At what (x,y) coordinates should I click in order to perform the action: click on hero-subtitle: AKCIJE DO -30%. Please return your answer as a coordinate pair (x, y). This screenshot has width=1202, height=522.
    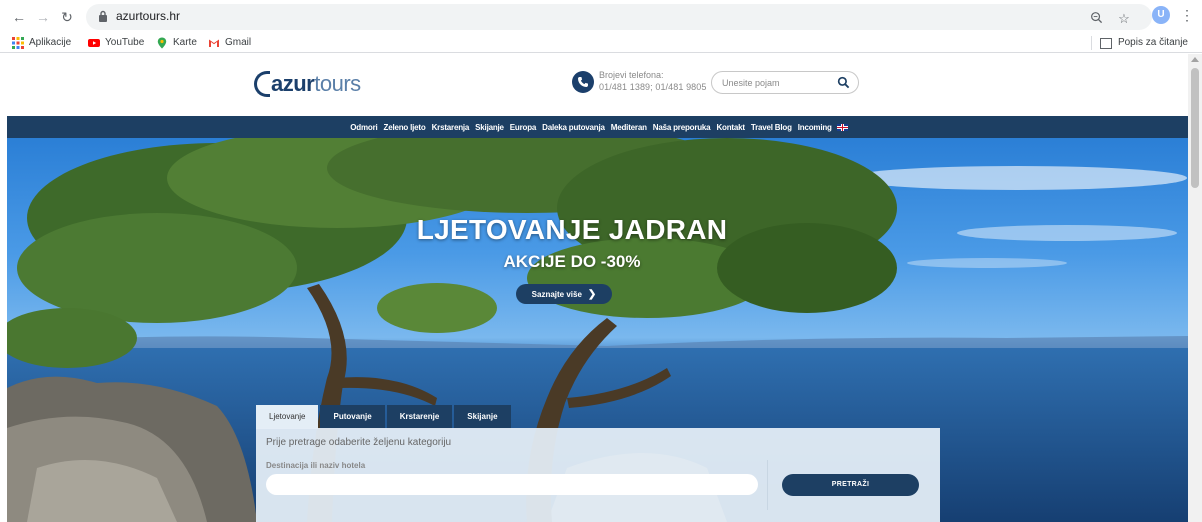
    Looking at the image, I should click on (572, 261).